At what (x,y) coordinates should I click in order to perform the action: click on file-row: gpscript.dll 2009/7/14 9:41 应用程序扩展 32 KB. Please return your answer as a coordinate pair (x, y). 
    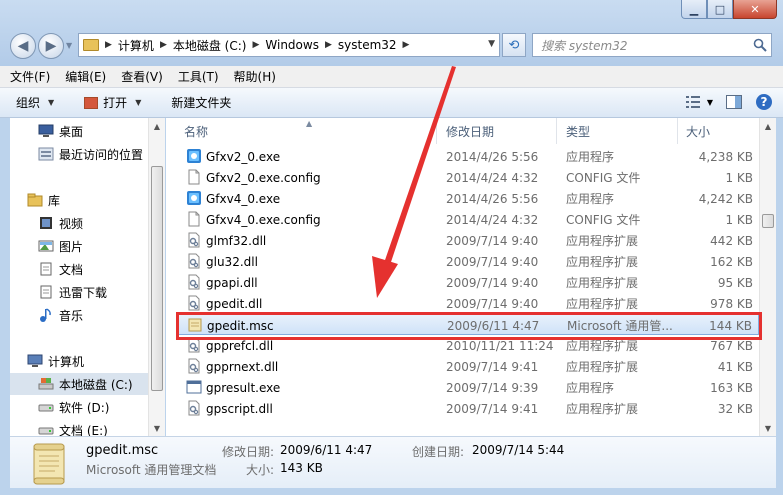
    Looking at the image, I should click on (467, 408).